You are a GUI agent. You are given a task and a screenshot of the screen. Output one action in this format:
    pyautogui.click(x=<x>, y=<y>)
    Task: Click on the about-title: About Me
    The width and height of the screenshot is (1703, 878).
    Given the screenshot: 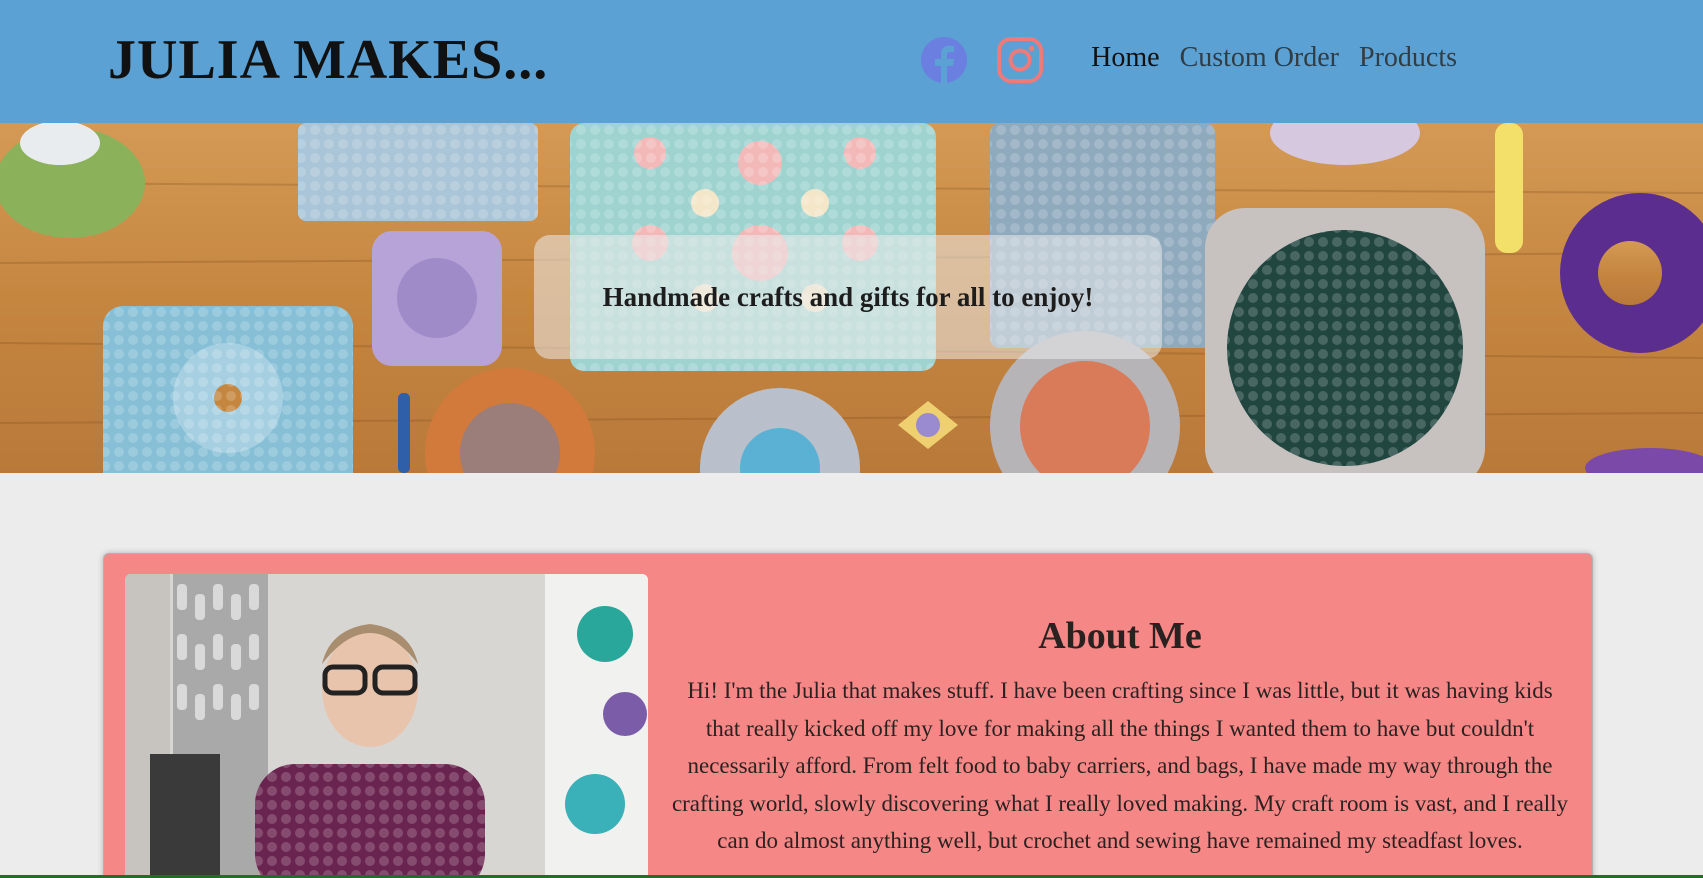 What is the action you would take?
    pyautogui.click(x=1120, y=636)
    